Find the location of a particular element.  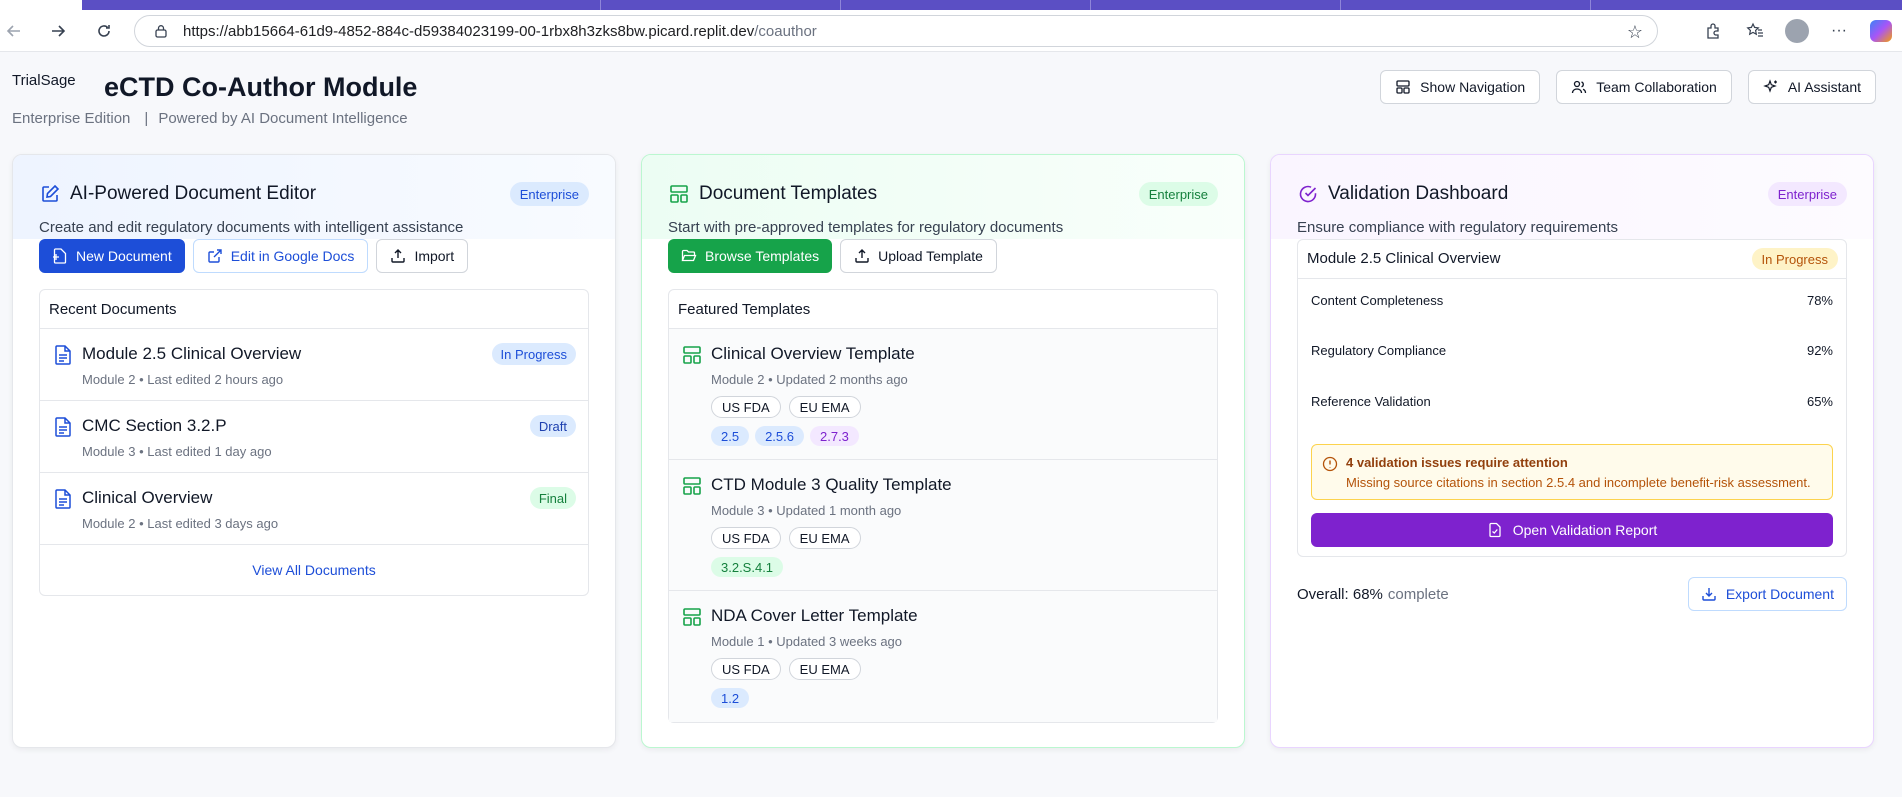

refresh-button is located at coordinates (104, 31).